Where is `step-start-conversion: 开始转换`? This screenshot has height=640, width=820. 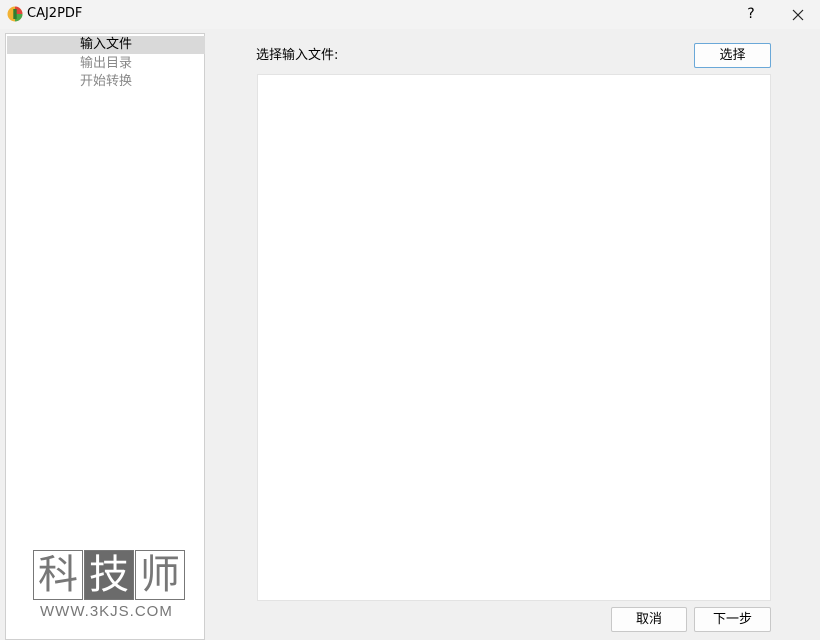
step-start-conversion: 开始转换 is located at coordinates (106, 82).